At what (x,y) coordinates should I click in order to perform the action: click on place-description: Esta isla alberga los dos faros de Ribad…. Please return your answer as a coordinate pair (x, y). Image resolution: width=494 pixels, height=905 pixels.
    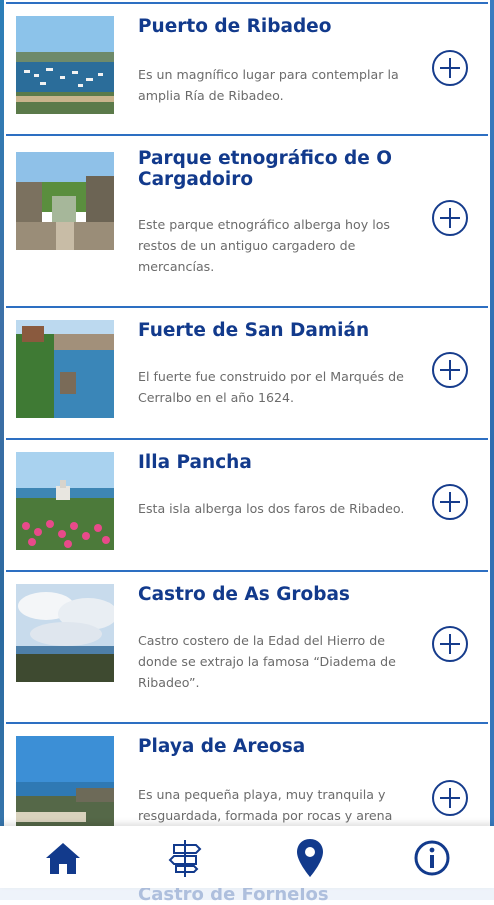
    Looking at the image, I should click on (271, 508).